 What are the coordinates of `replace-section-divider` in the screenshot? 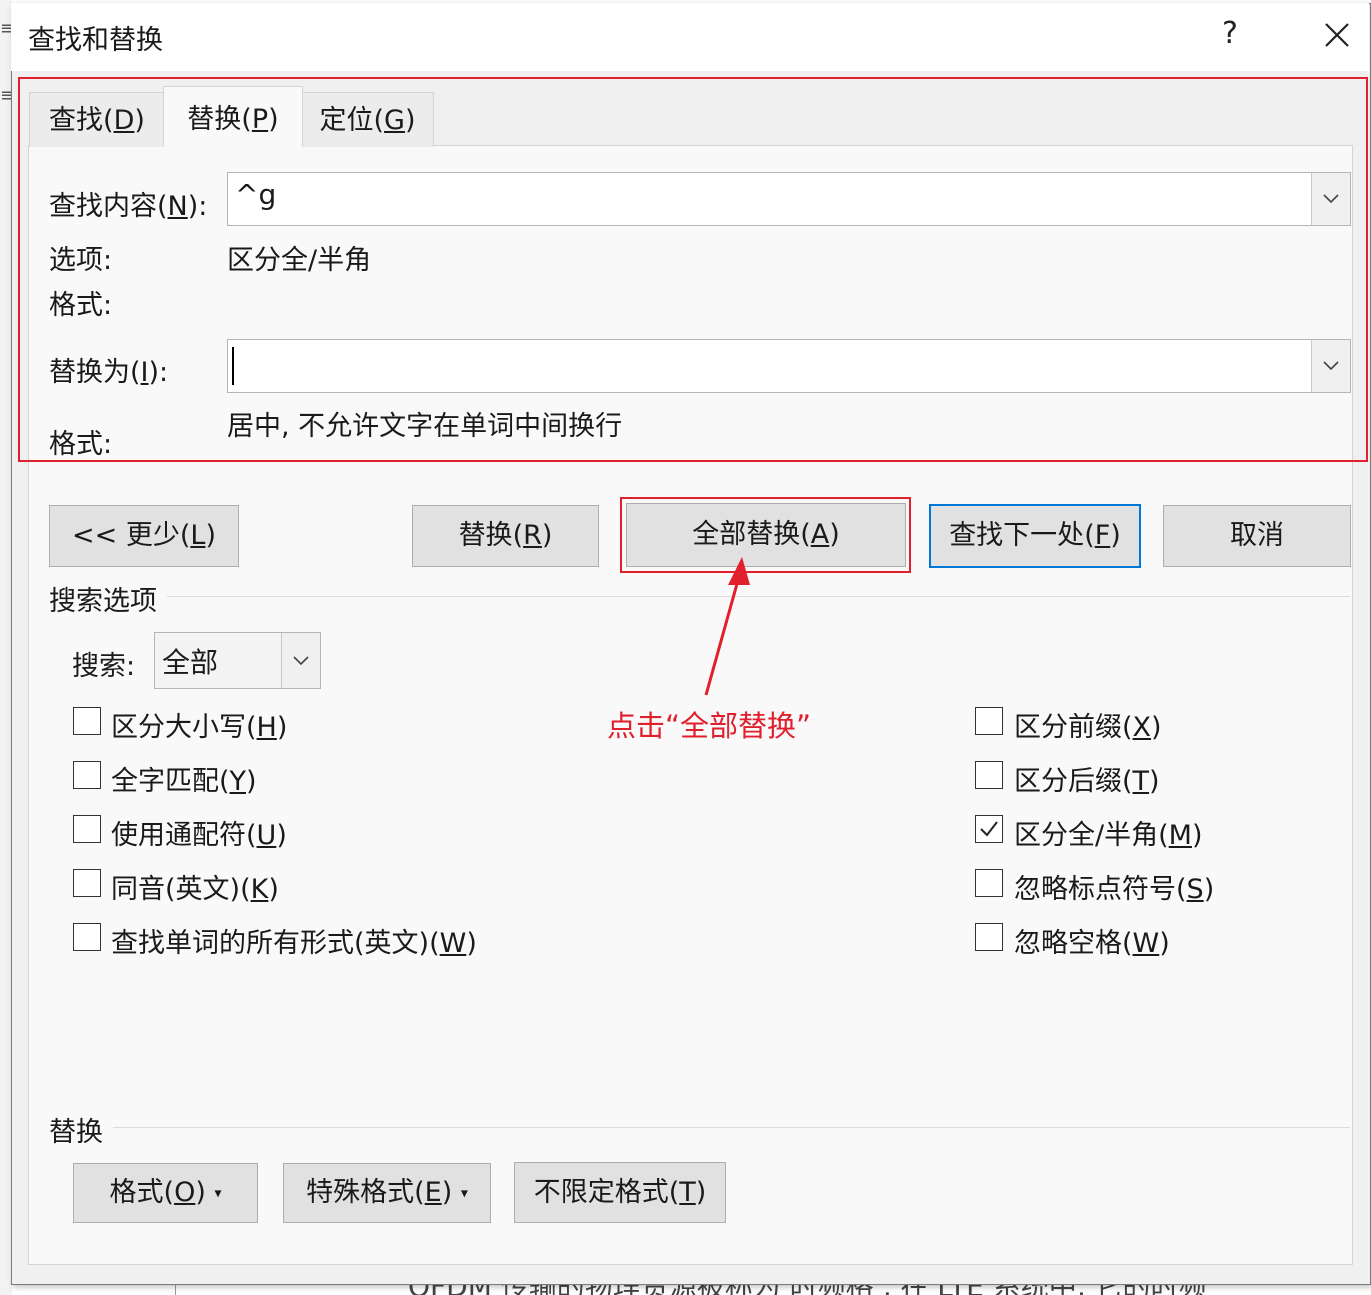 It's located at (730, 1127).